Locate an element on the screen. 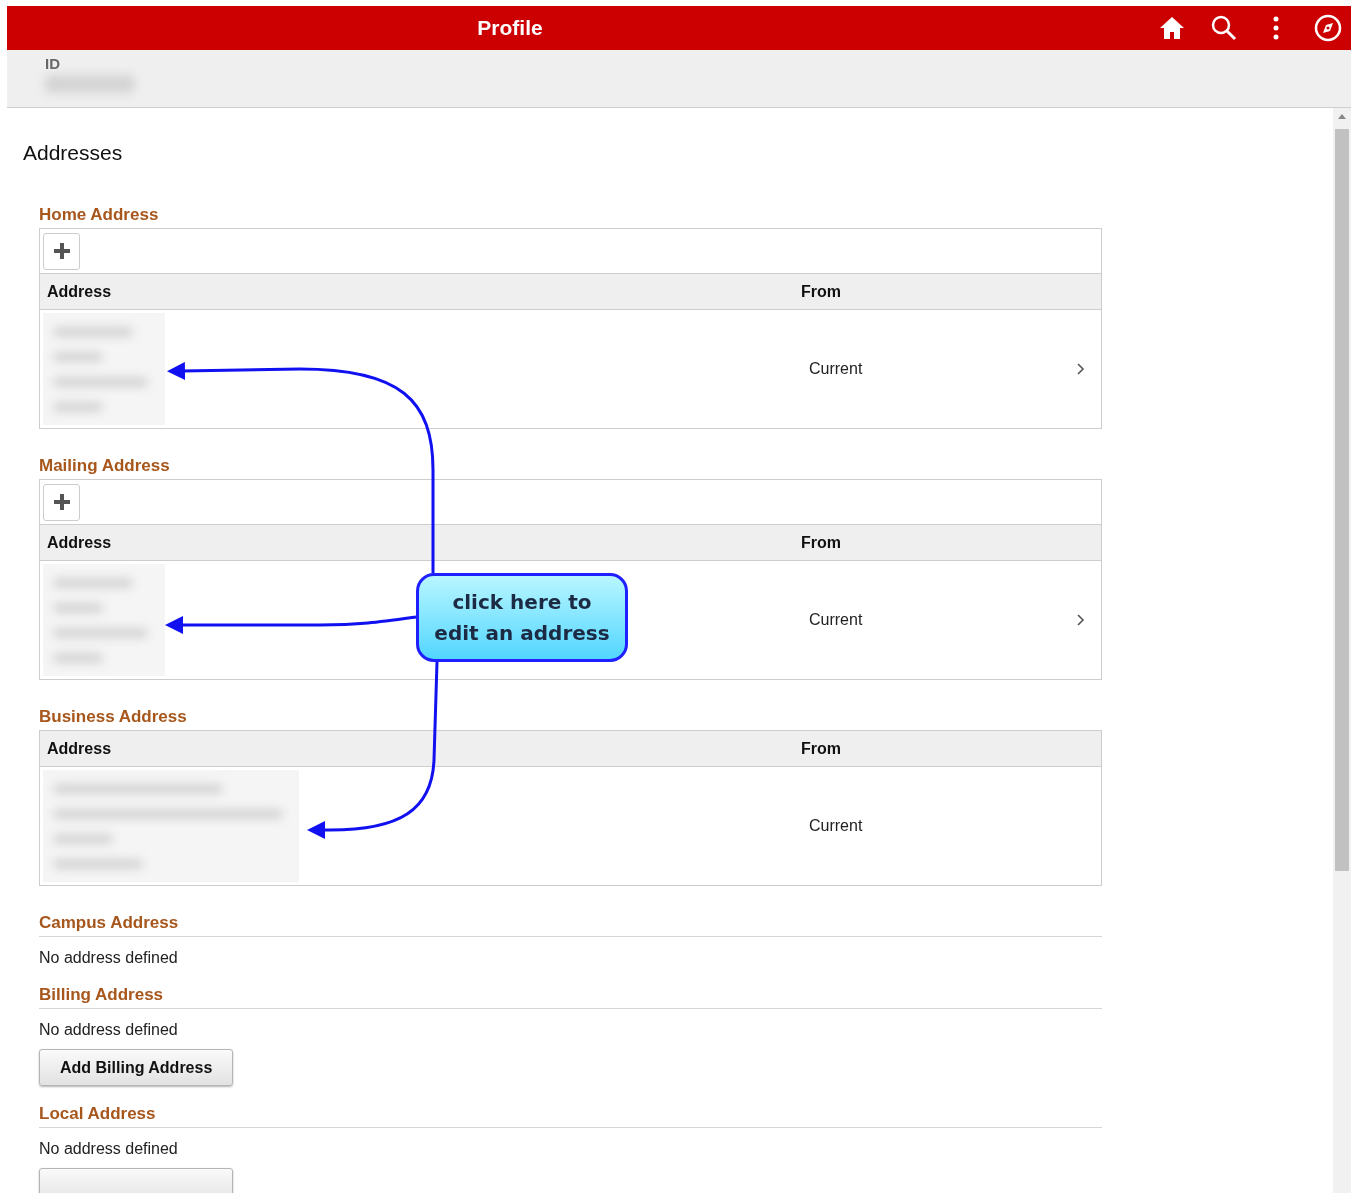 The image size is (1351, 1193). section-title: Billing Address is located at coordinates (570, 997).